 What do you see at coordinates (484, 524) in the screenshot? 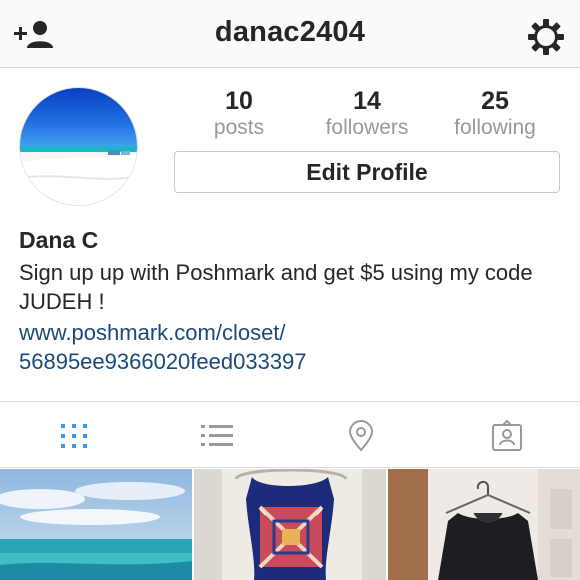
I see `grid-photo-black-top` at bounding box center [484, 524].